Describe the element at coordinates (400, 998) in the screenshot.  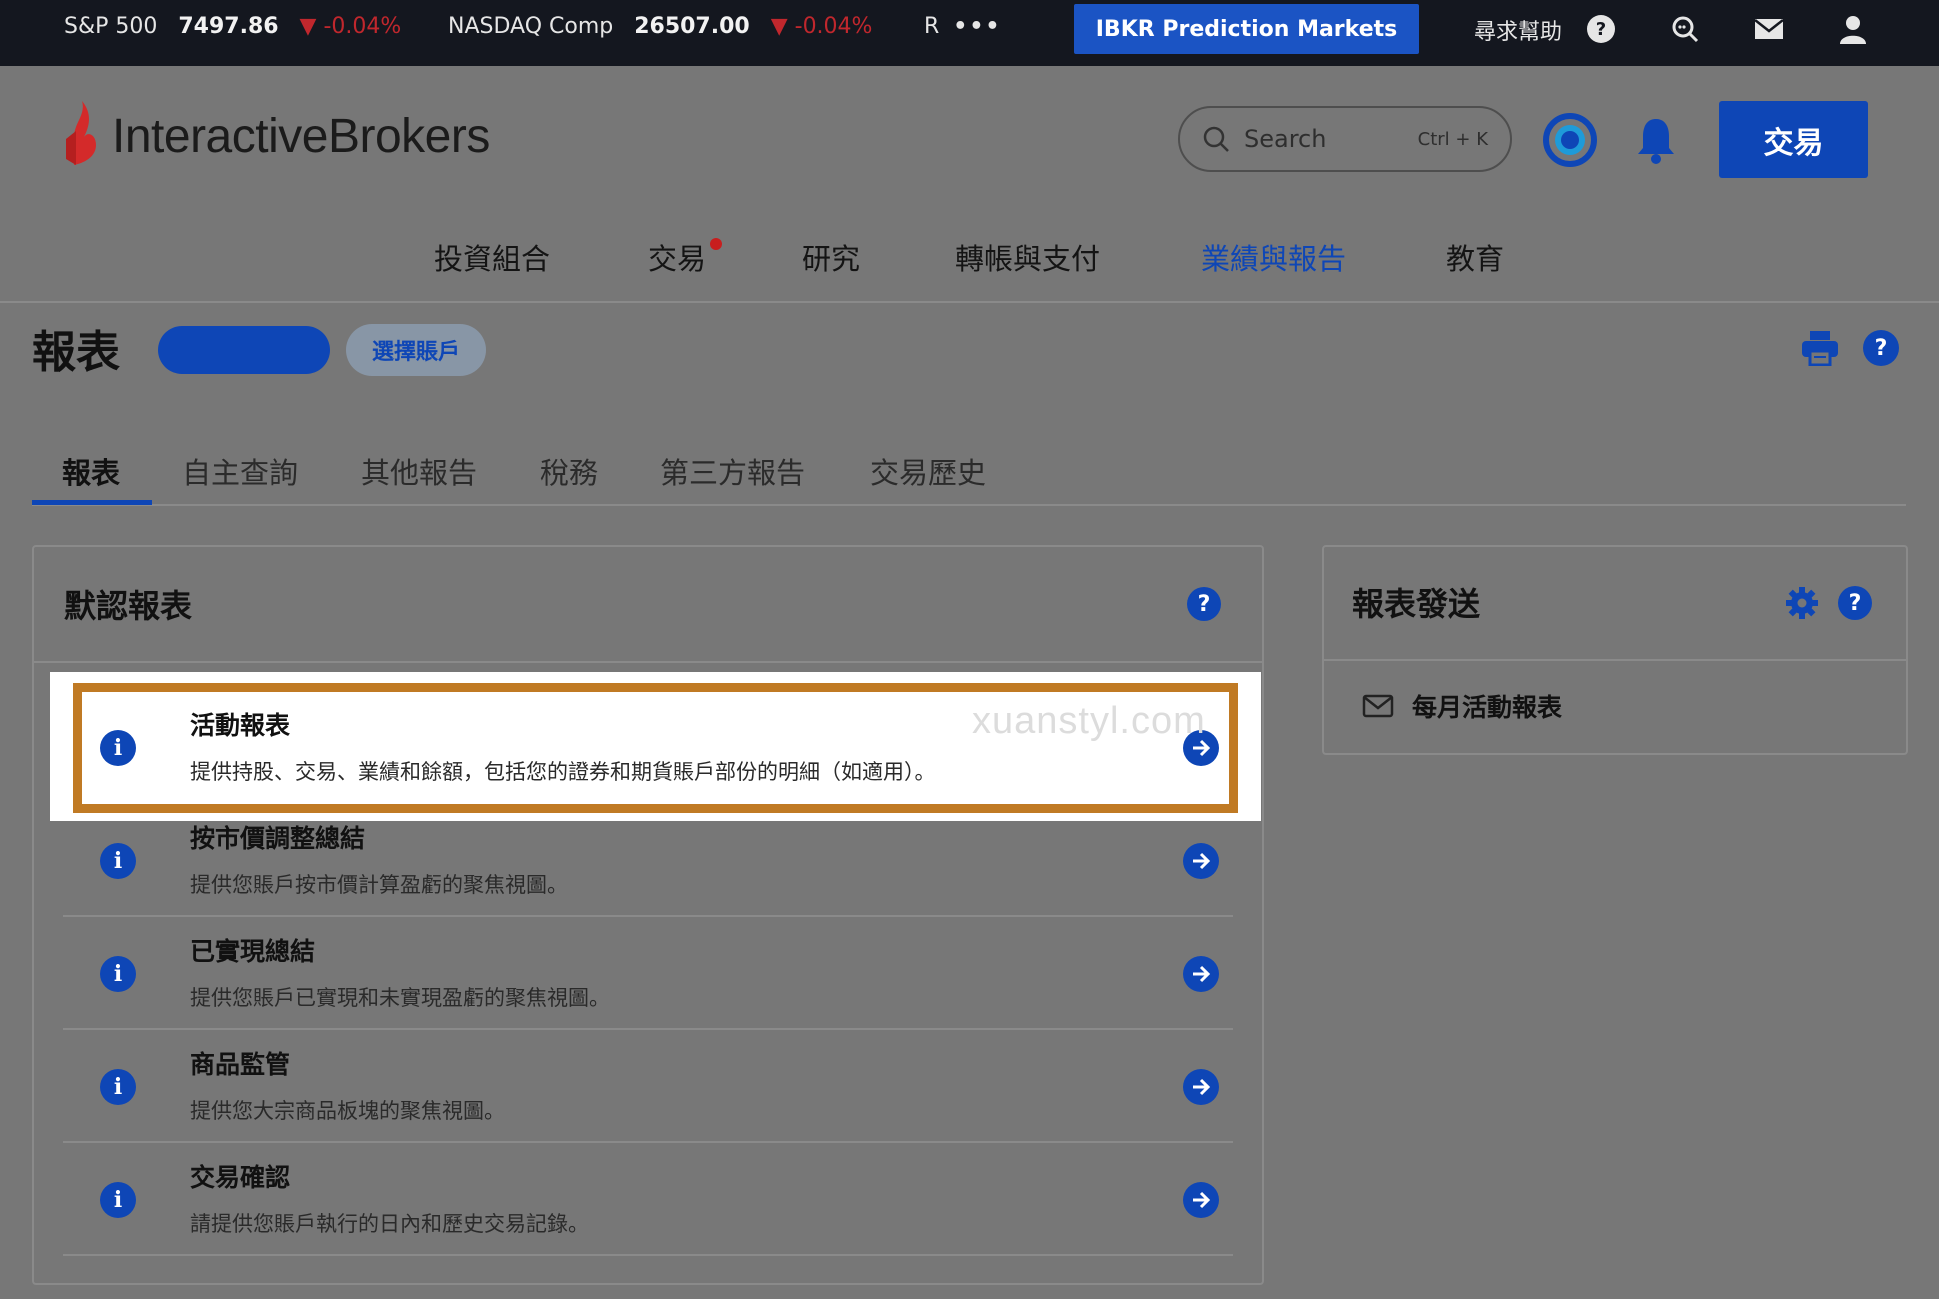
I see `report-description: 提供您賬戶已實現和未實現盈虧的聚焦視圖。` at that location.